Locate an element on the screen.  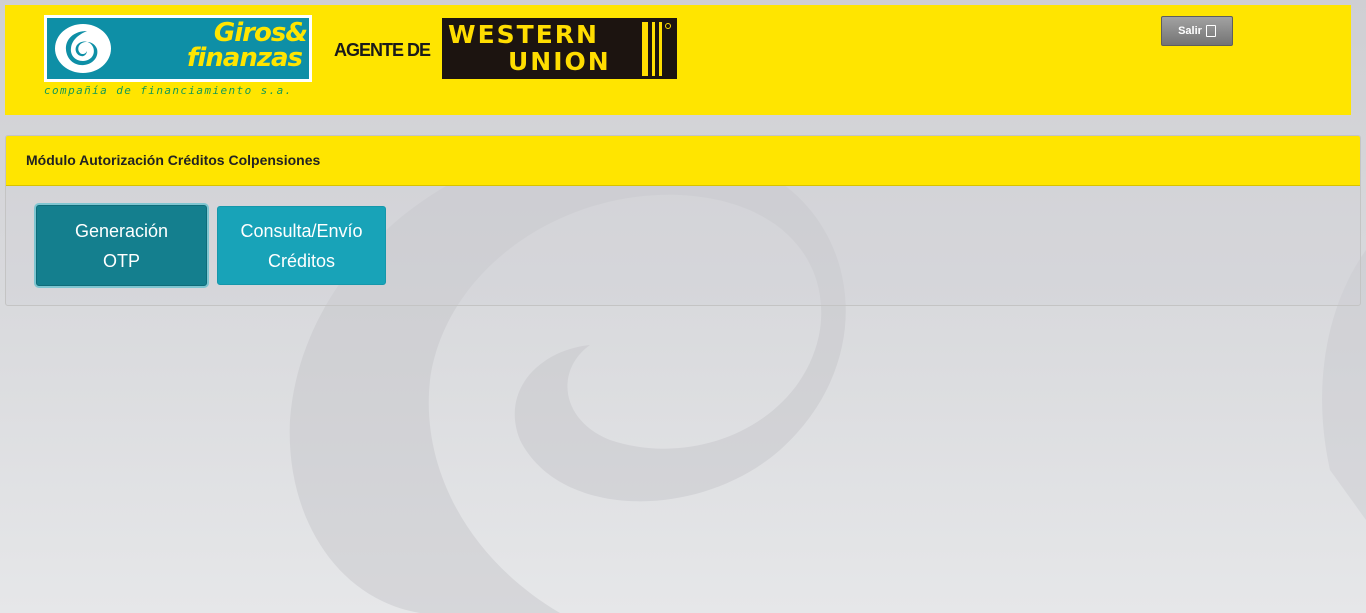
consult-credits-label-line1: Consulta/Envío is located at coordinates (301, 230).